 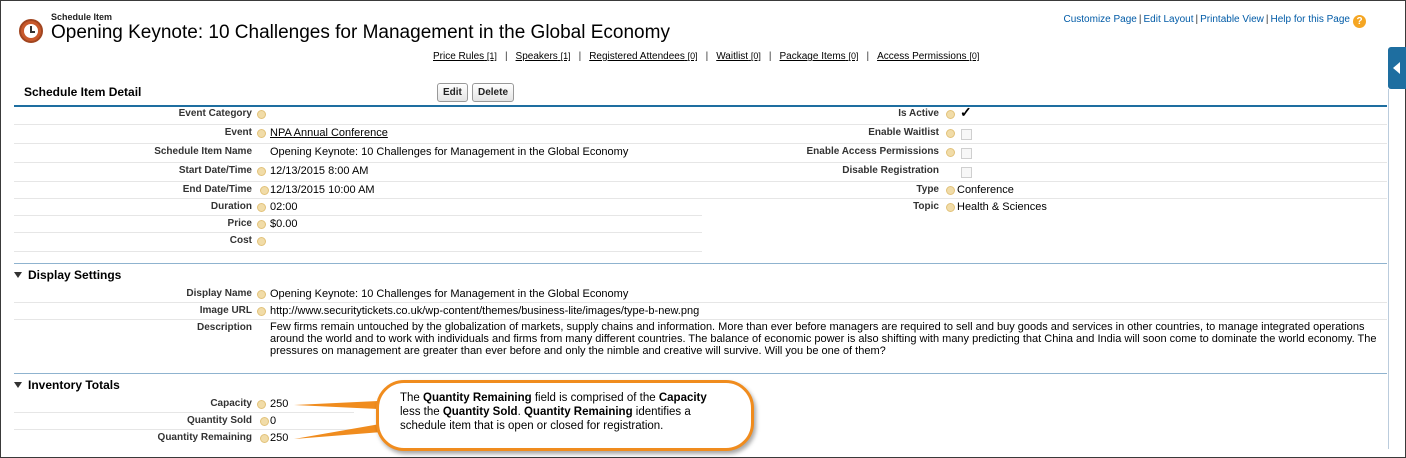 What do you see at coordinates (336, 405) in the screenshot?
I see `callout-arrow-capacity` at bounding box center [336, 405].